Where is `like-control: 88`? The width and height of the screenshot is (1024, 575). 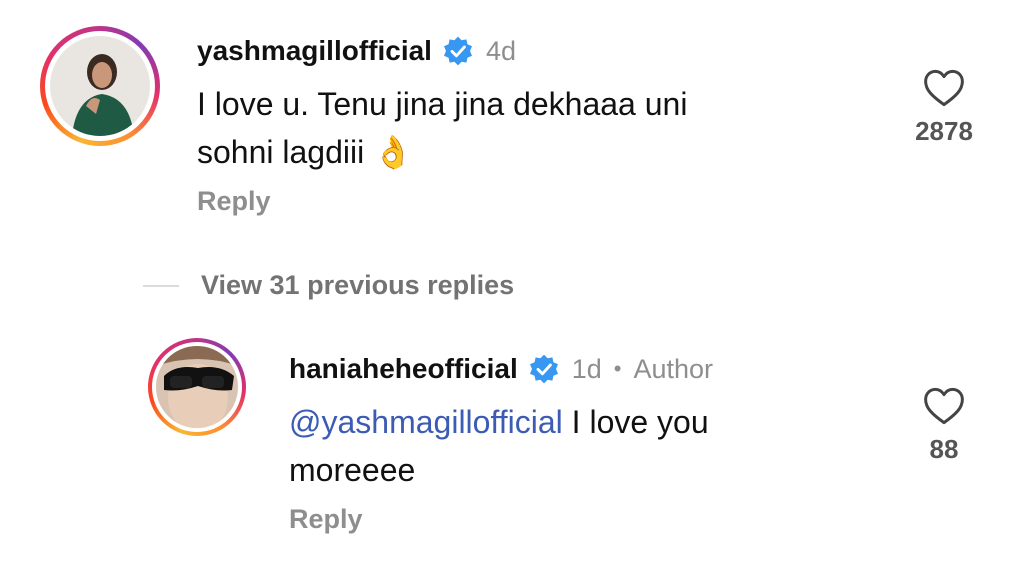
like-control: 88 is located at coordinates (944, 425).